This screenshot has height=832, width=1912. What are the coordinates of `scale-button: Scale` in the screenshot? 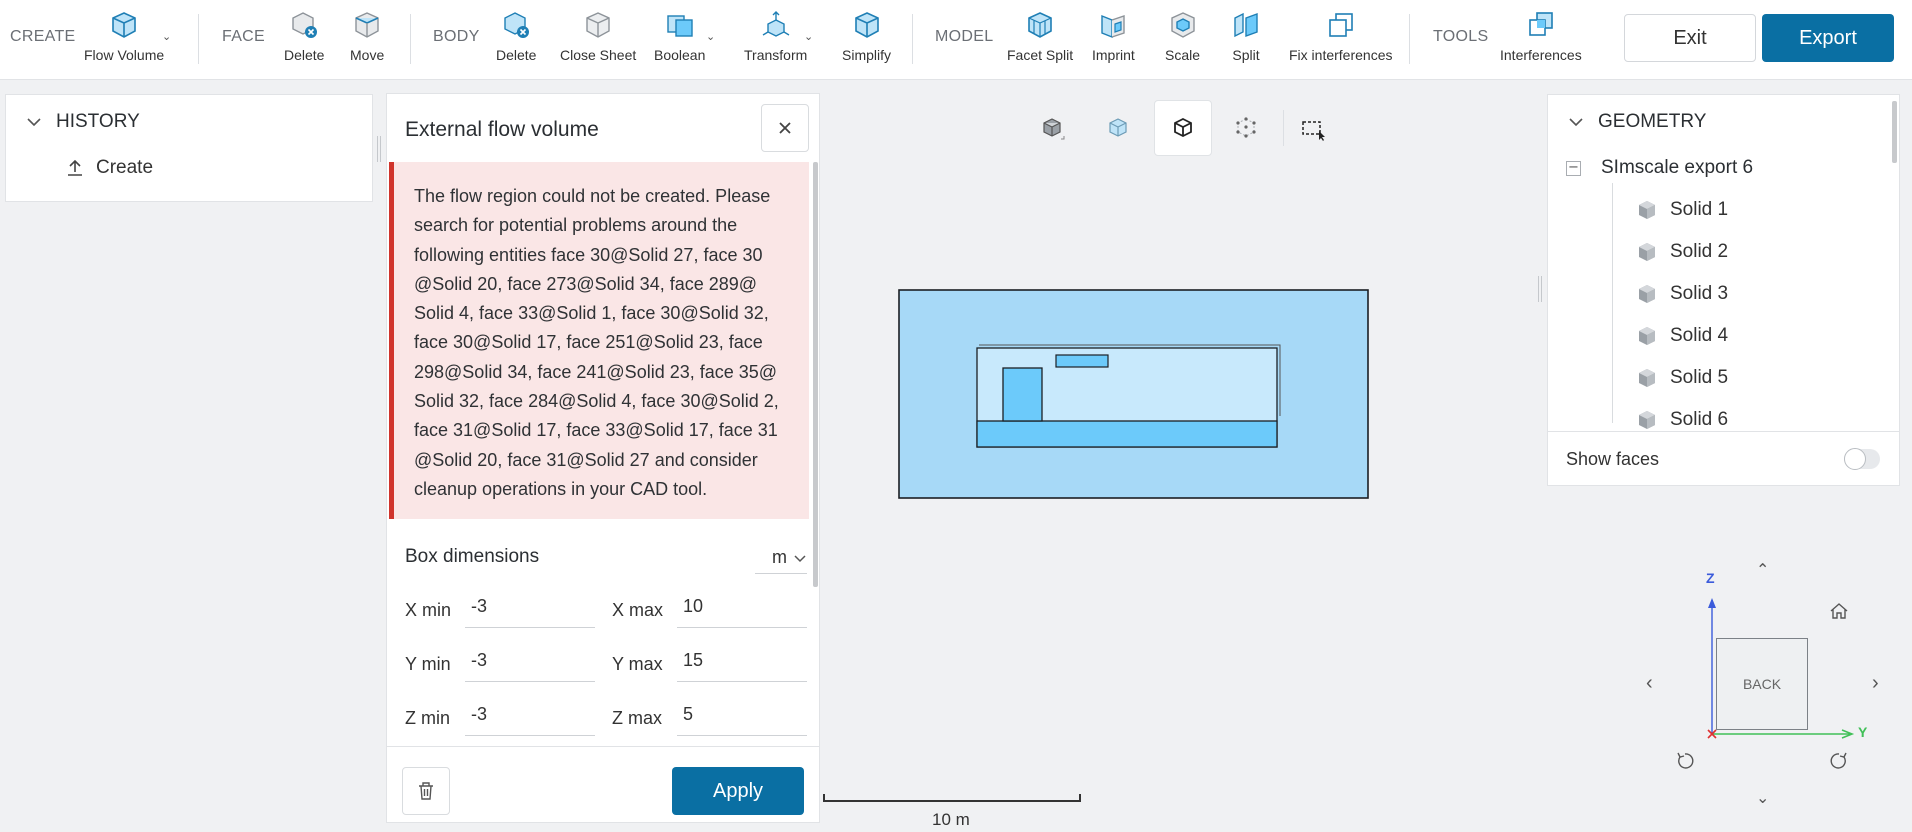 It's located at (1182, 40).